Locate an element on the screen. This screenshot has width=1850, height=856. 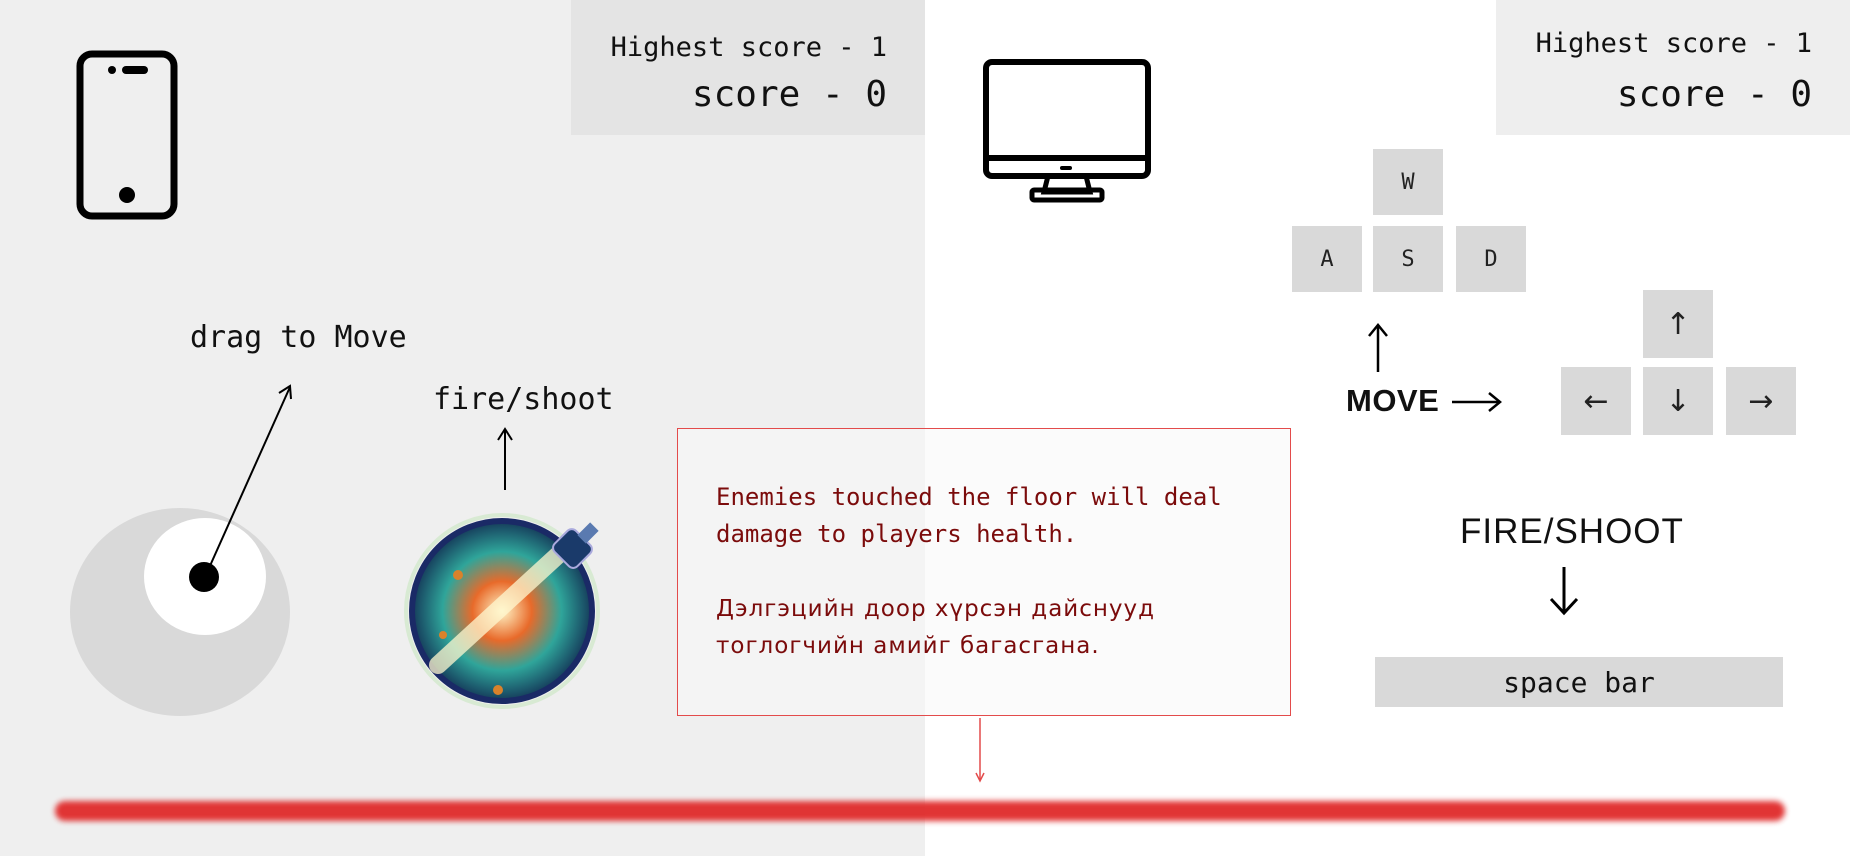
desktop-monitor-icon is located at coordinates (1067, 131).